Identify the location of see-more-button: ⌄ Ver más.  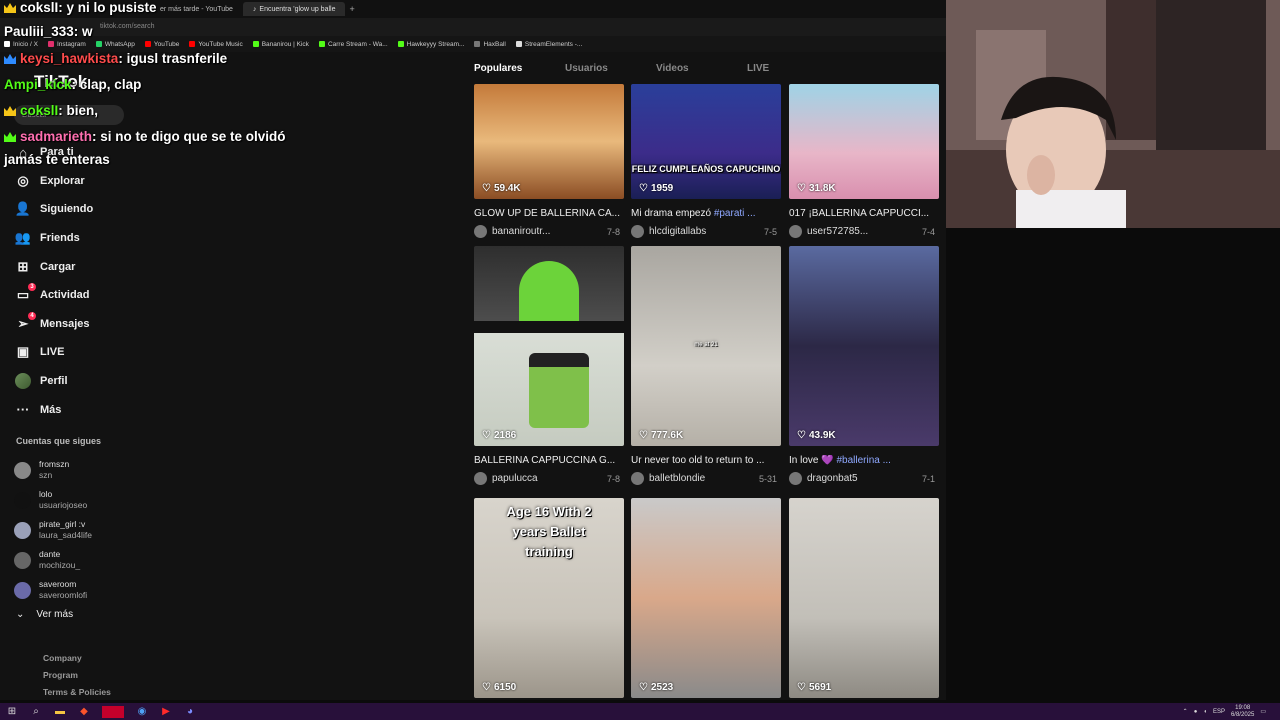
(44, 614).